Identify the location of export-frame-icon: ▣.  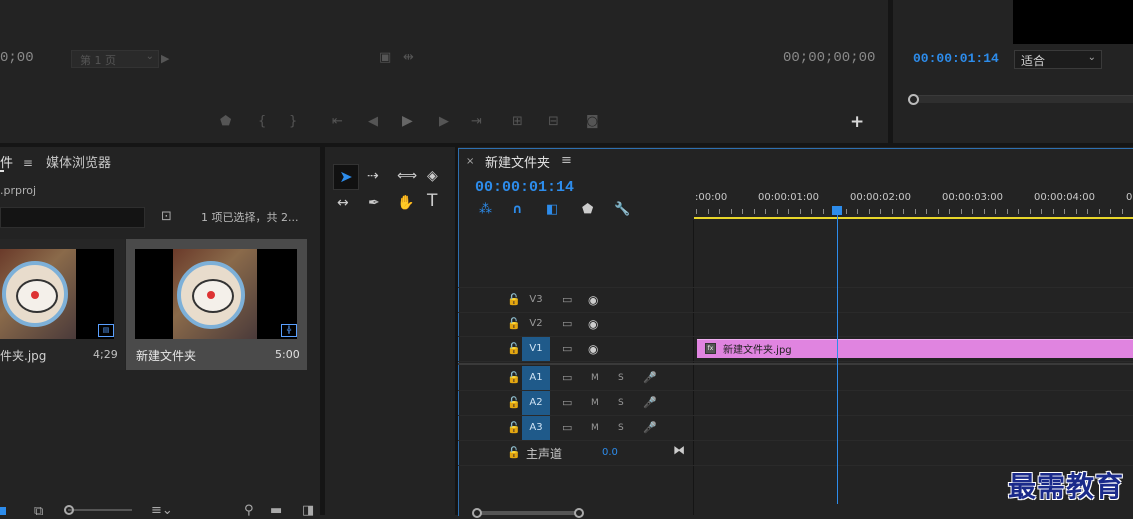
(385, 58).